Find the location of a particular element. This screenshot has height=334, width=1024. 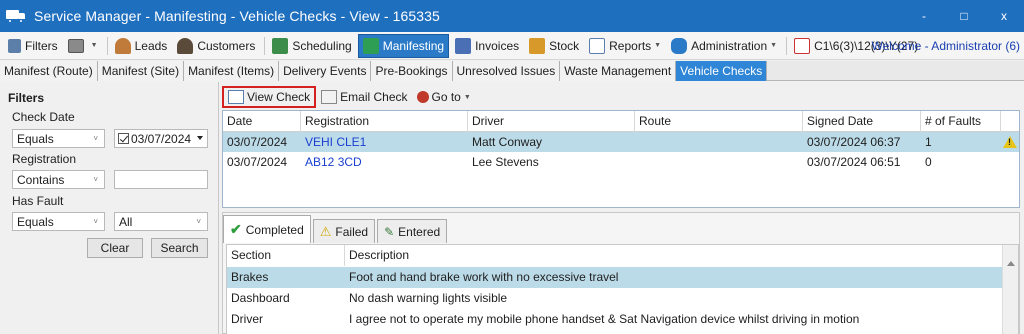

people-icon is located at coordinates (122, 45).